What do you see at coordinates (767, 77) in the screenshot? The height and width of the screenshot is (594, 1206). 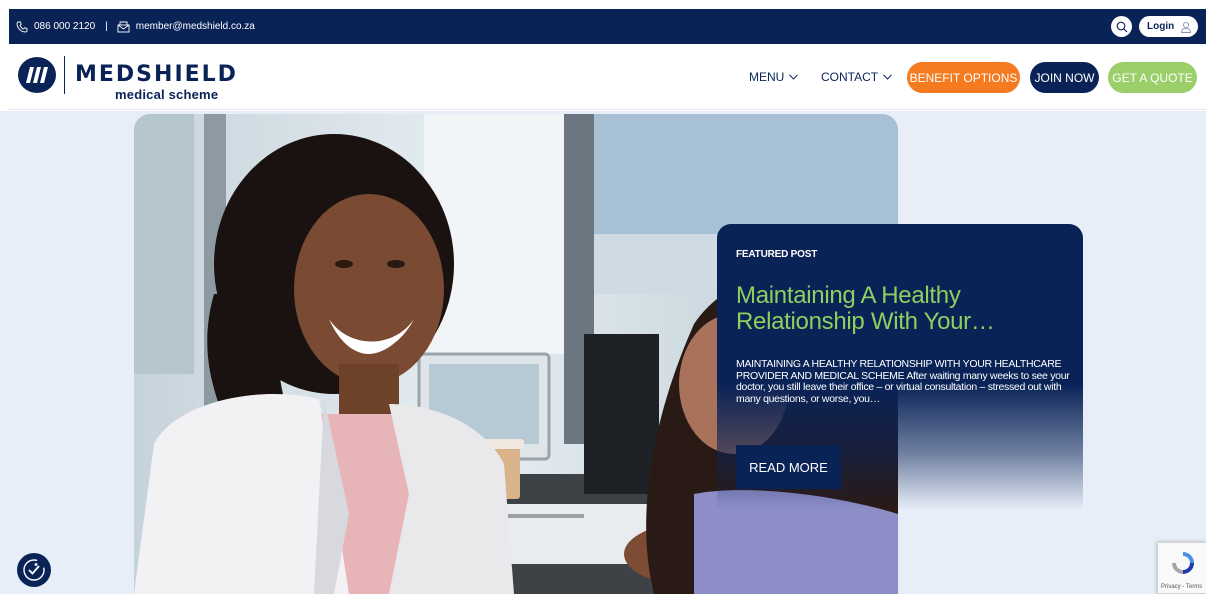 I see `nav-menu-label: MENU` at bounding box center [767, 77].